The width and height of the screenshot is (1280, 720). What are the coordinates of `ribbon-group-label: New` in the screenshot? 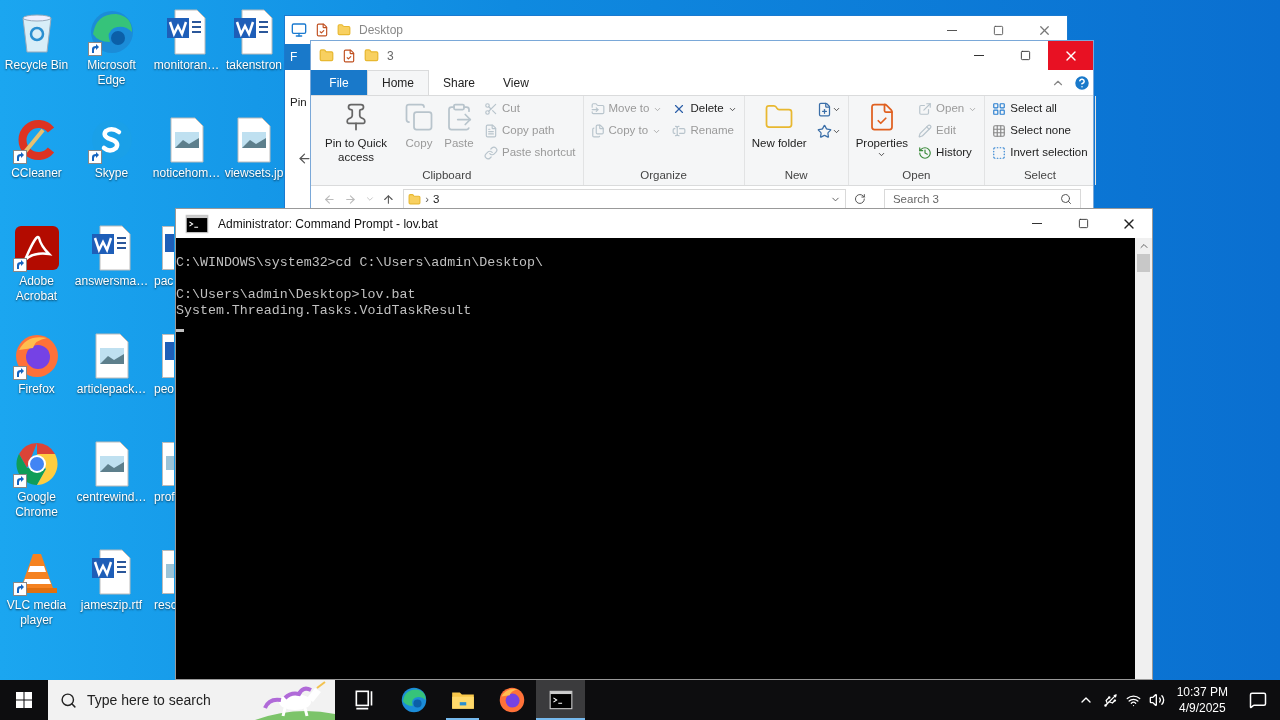 It's located at (796, 175).